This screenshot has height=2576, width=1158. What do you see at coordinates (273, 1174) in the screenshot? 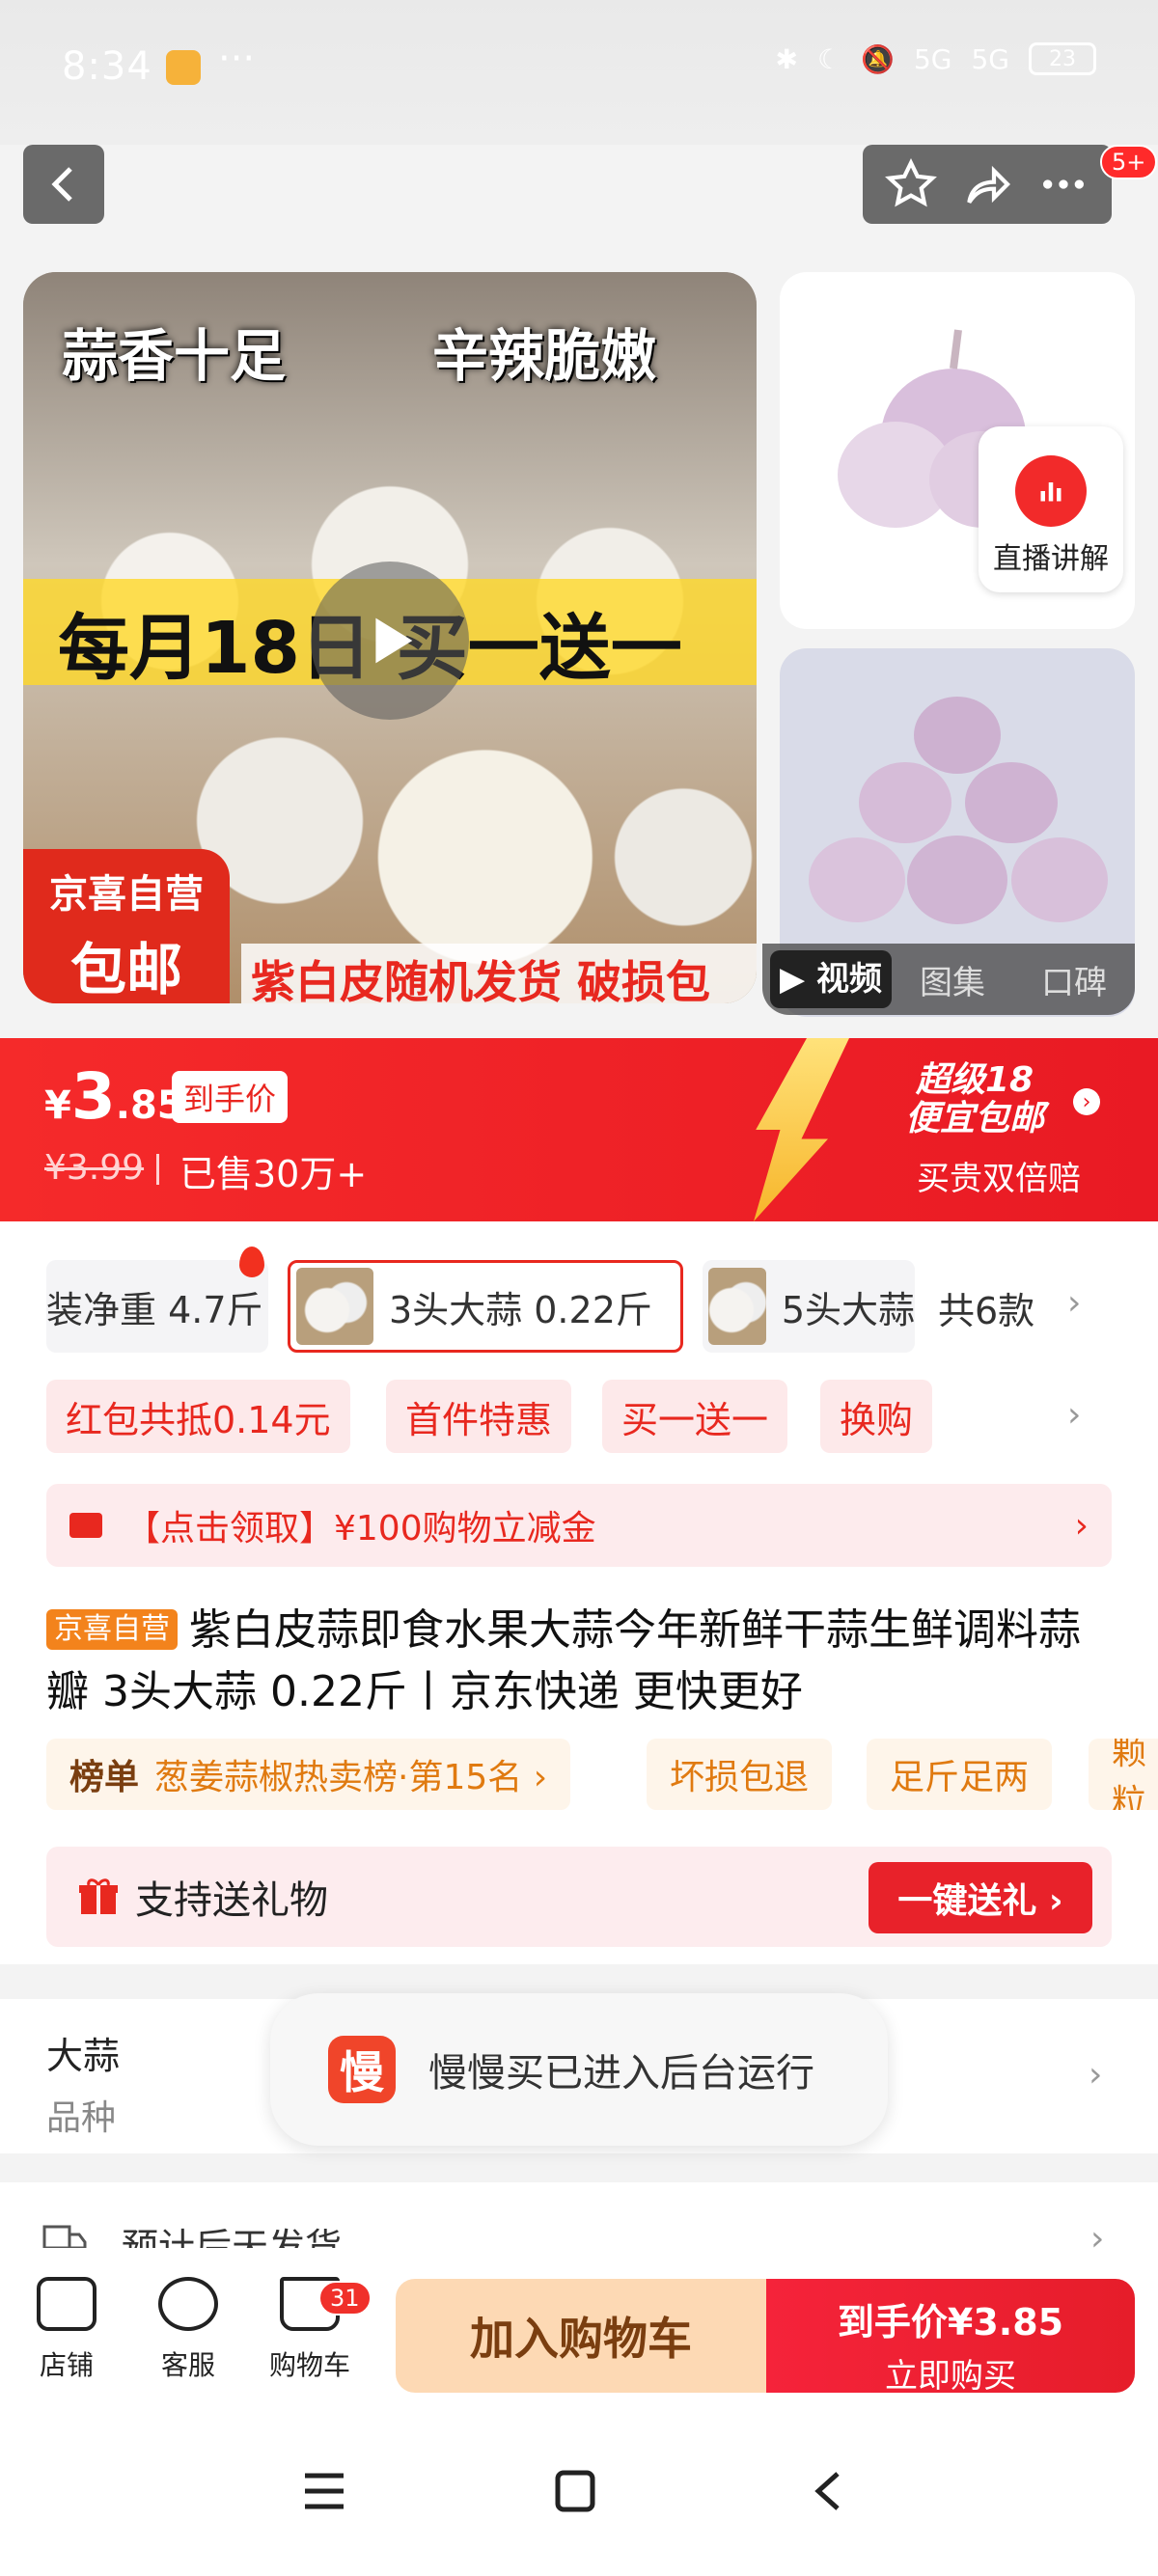
I see `sold-count: 已售30万+` at bounding box center [273, 1174].